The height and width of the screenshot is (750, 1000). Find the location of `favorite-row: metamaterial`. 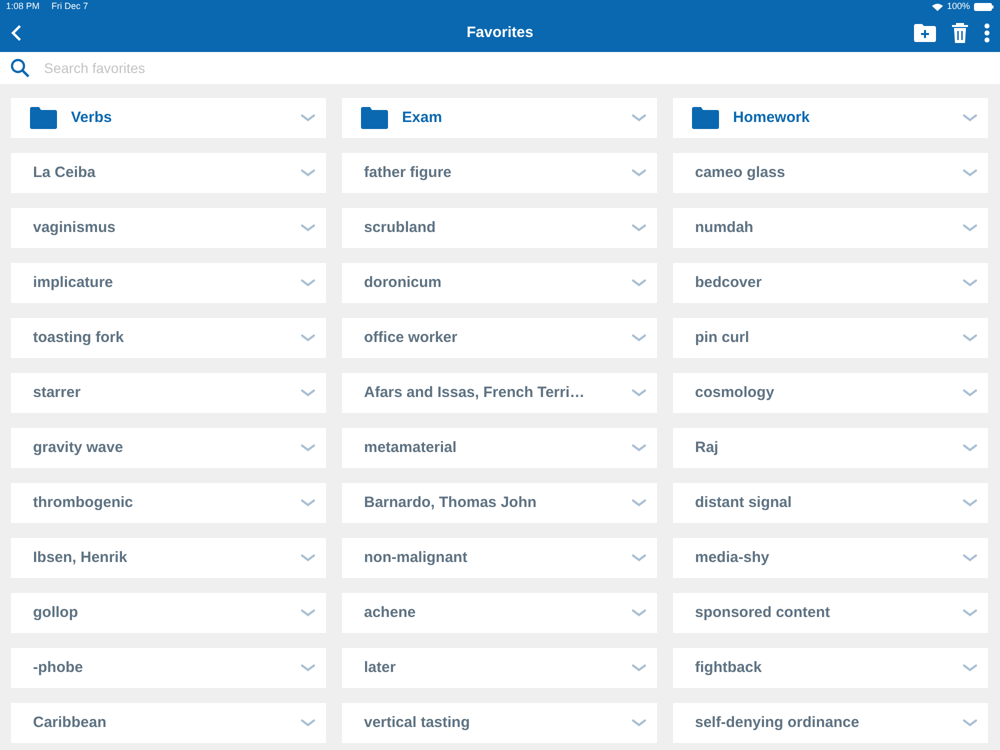

favorite-row: metamaterial is located at coordinates (499, 448).